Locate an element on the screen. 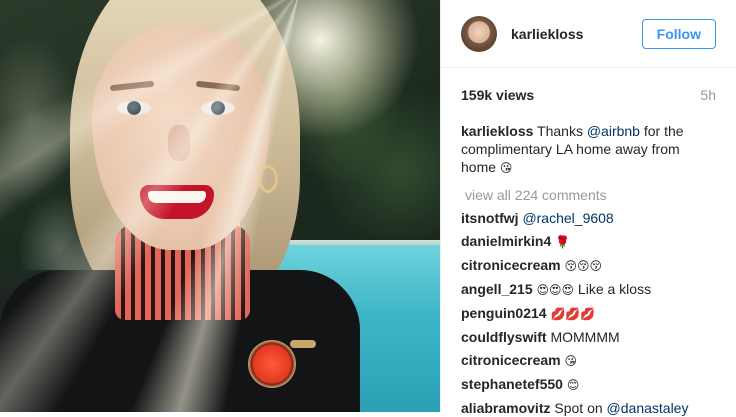 This screenshot has width=736, height=417. smile-emoji-icon: 😊 is located at coordinates (573, 385).